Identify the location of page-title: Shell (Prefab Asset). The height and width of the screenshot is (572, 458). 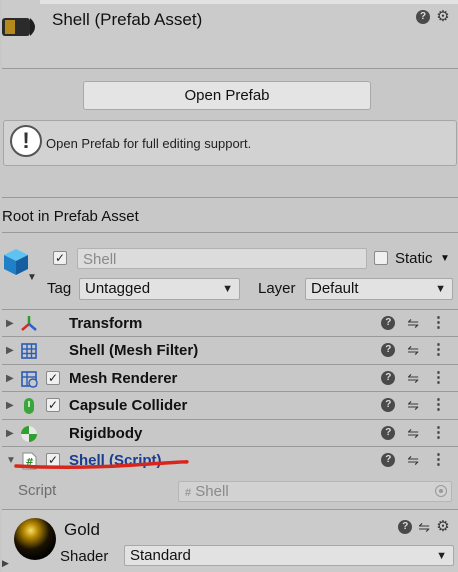
(127, 19).